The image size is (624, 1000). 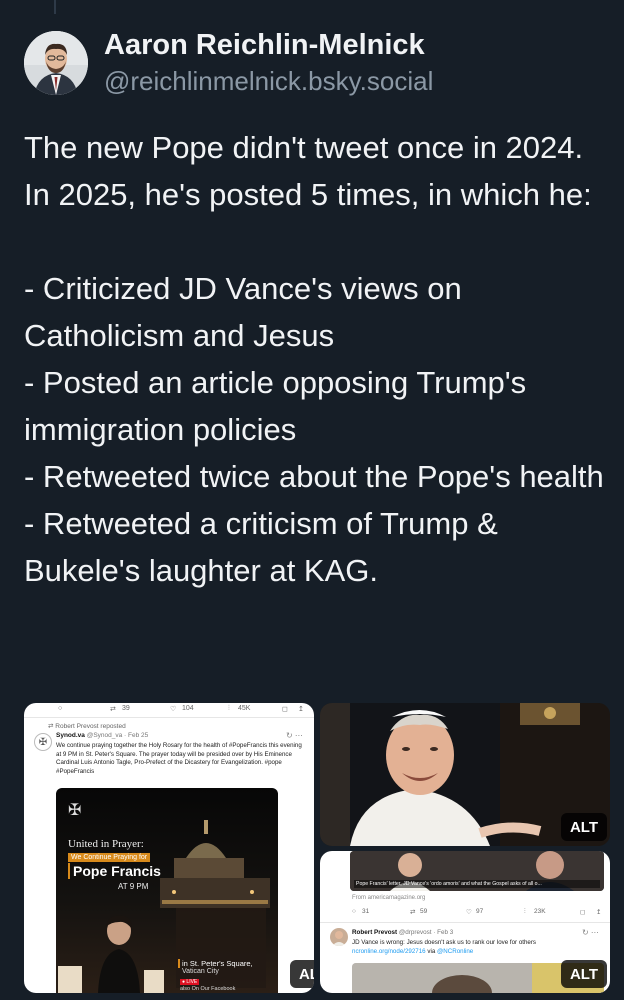 I want to click on tweet-author-line: Robert Prevost @drprevost · Feb 3, so click(x=402, y=932).